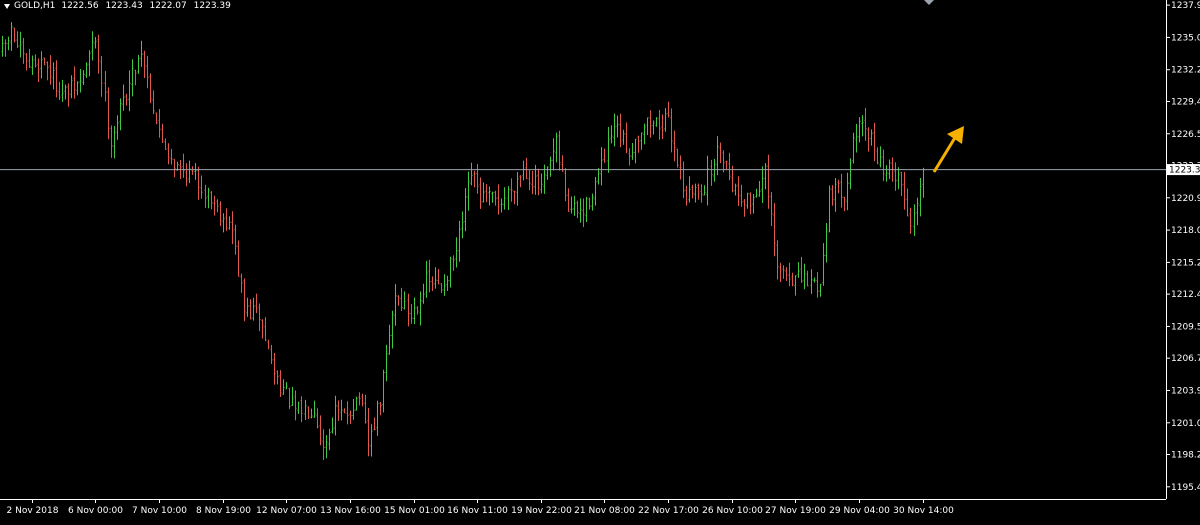 The height and width of the screenshot is (525, 1200). Describe the element at coordinates (212, 6) in the screenshot. I see `close-value: 1223.39` at that location.